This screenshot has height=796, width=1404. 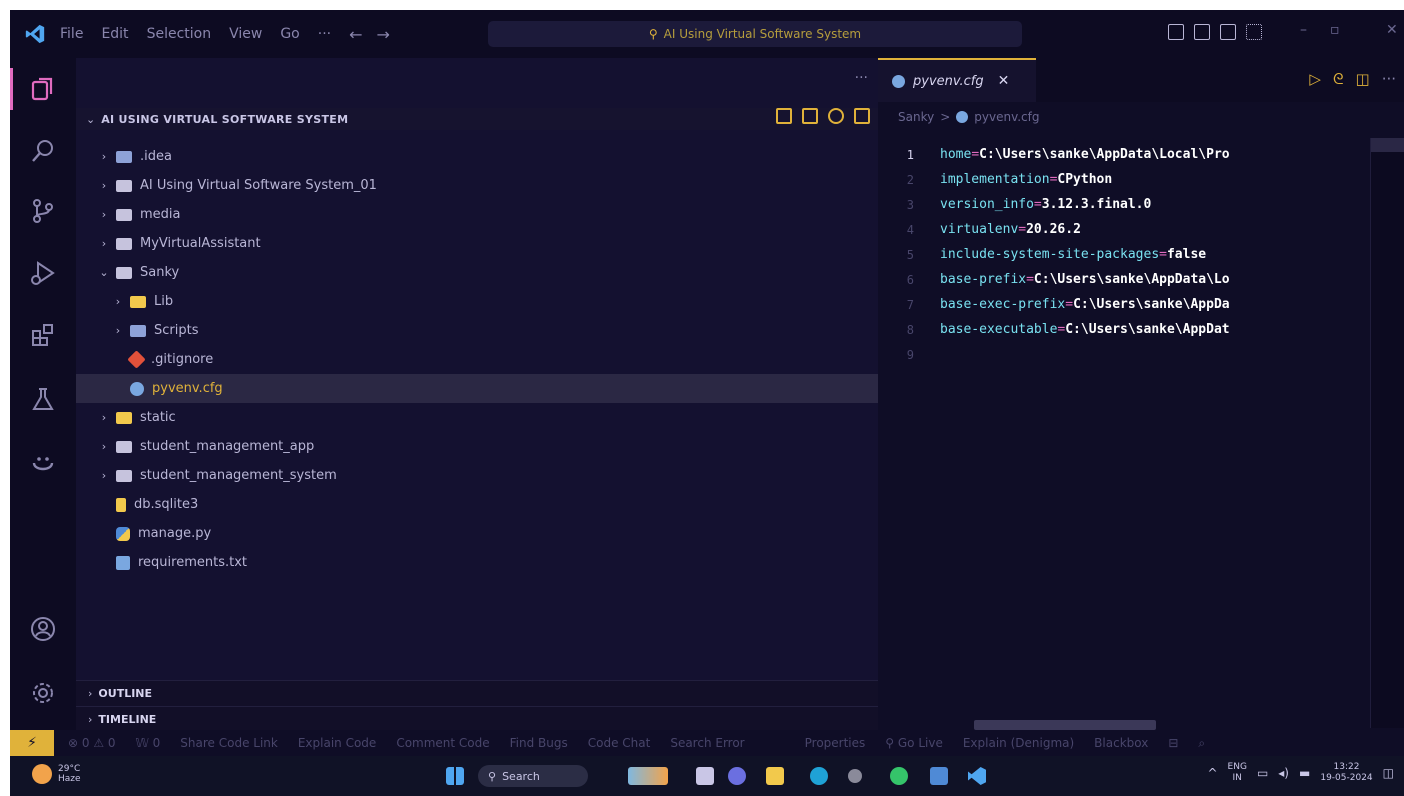 What do you see at coordinates (836, 116) in the screenshot?
I see `refresh-icon` at bounding box center [836, 116].